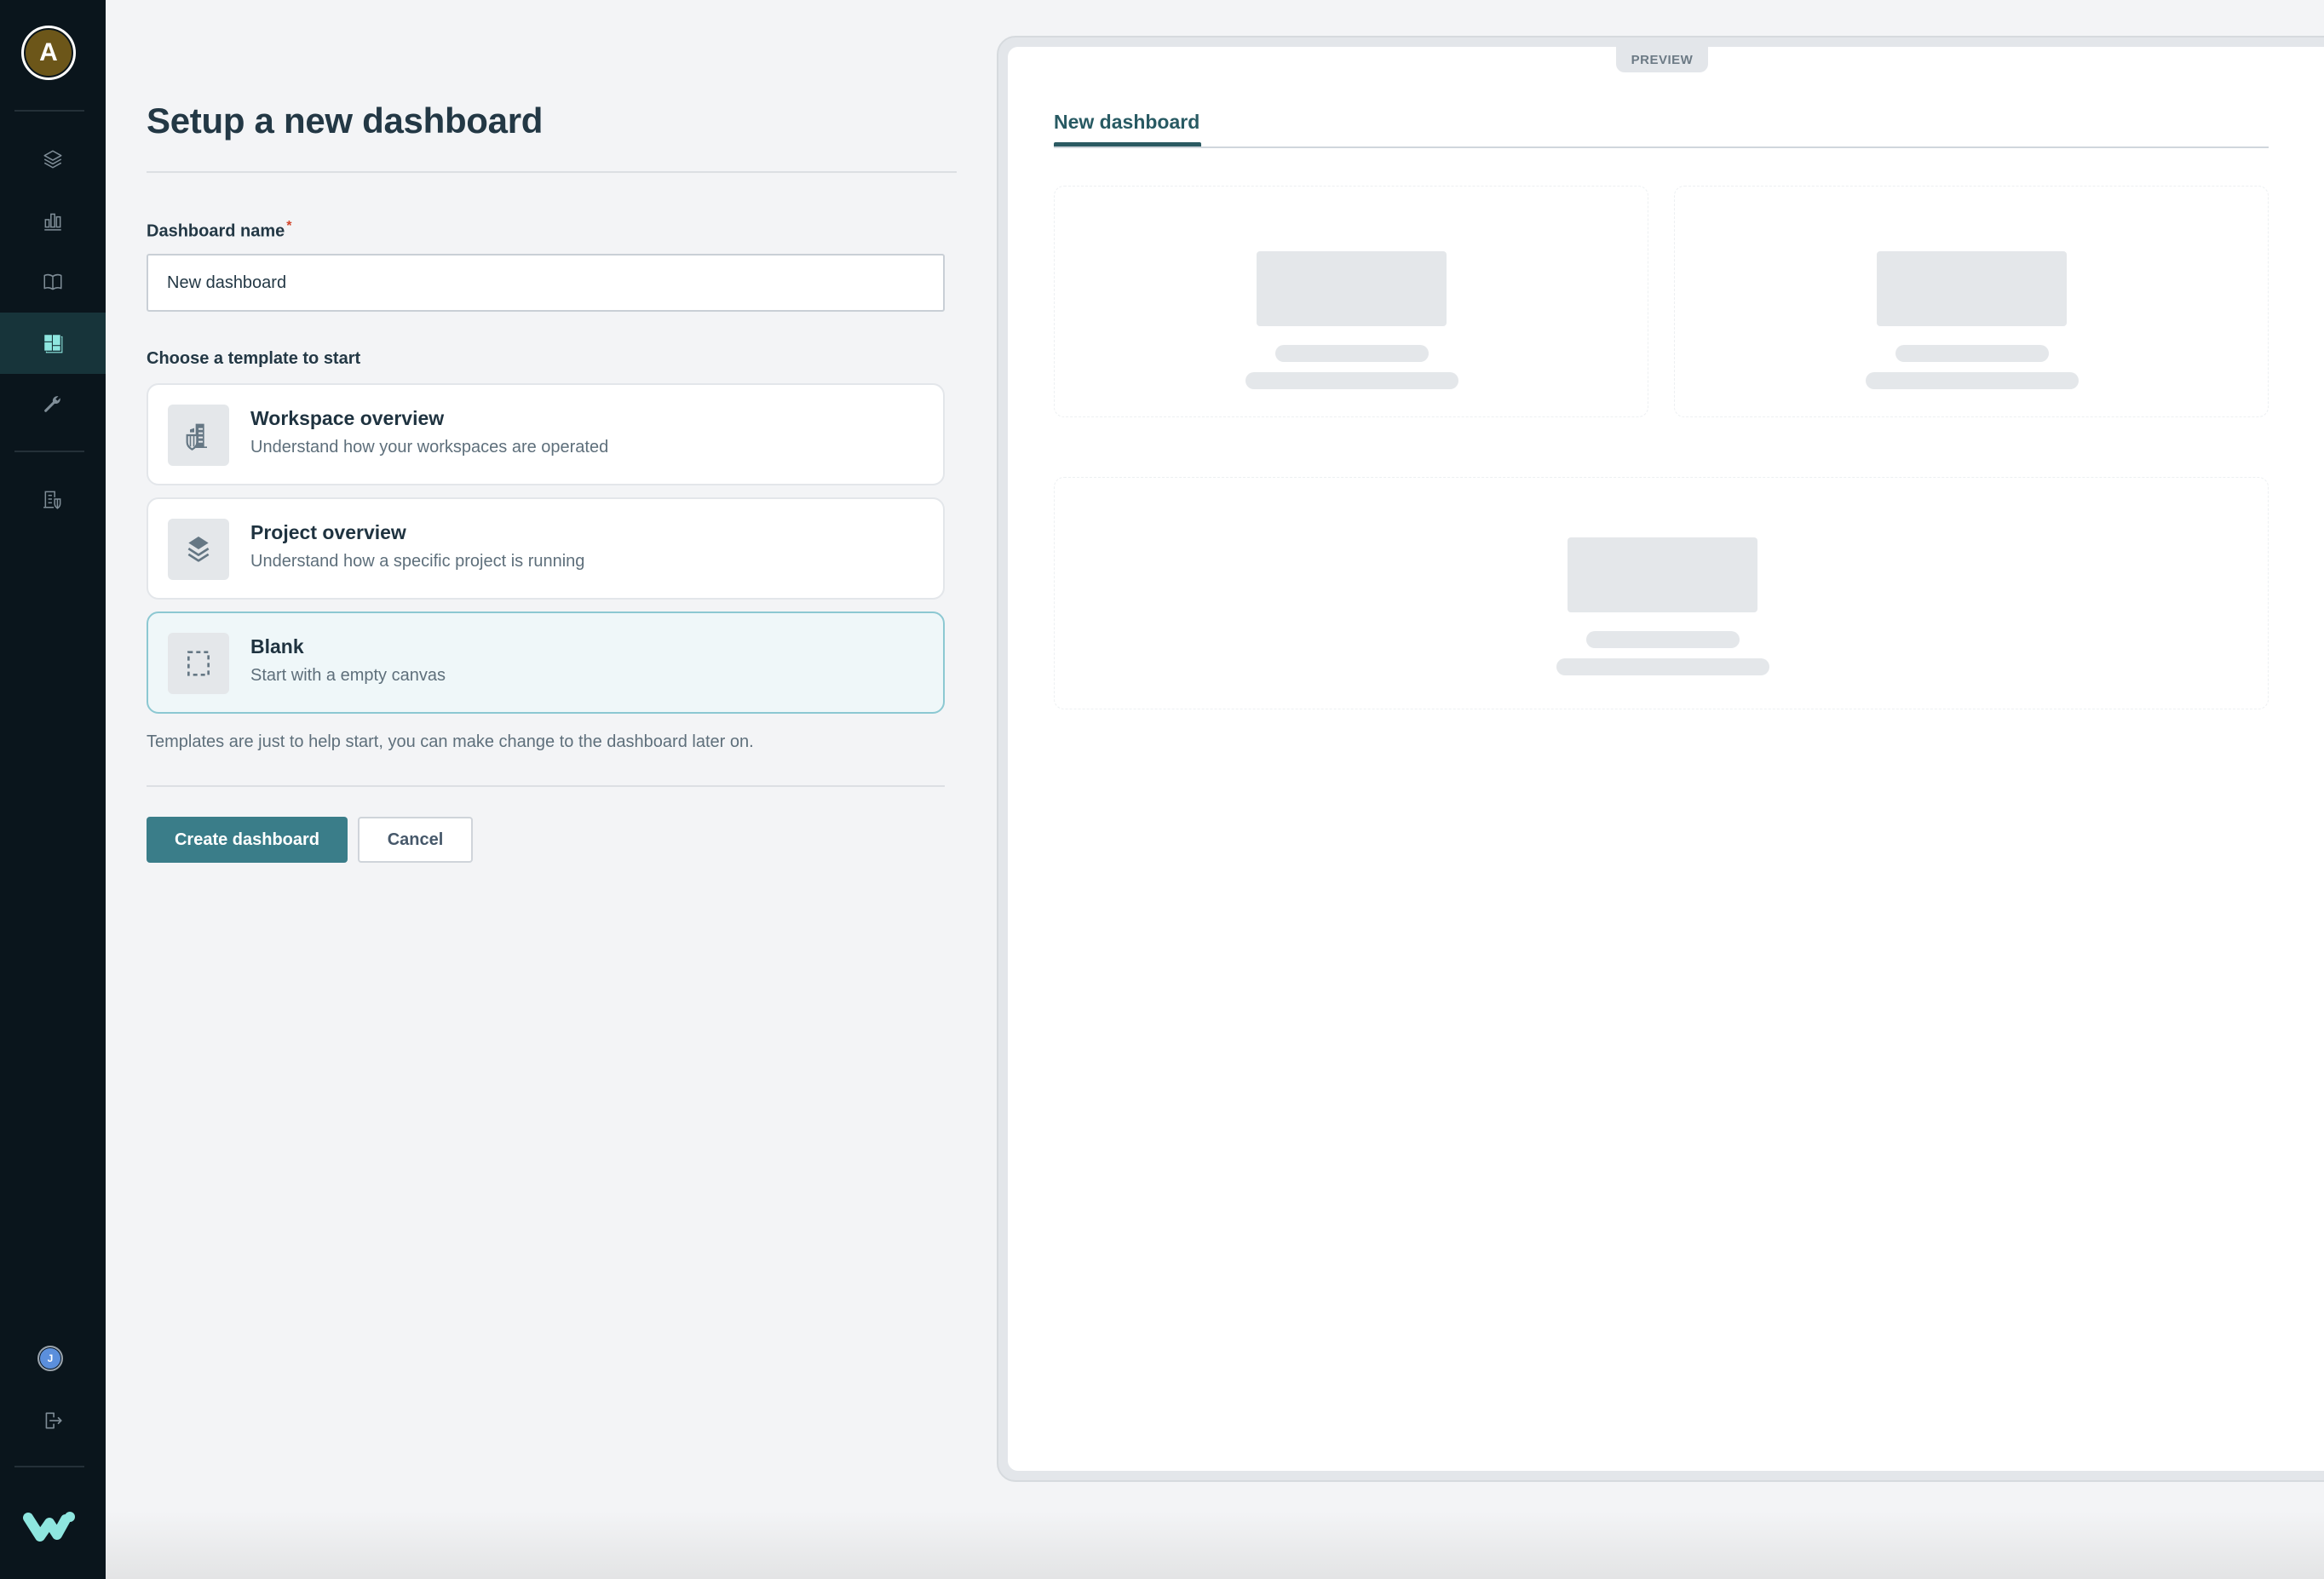 The width and height of the screenshot is (2324, 1579). What do you see at coordinates (254, 358) in the screenshot?
I see `template-label: Choose a template to start` at bounding box center [254, 358].